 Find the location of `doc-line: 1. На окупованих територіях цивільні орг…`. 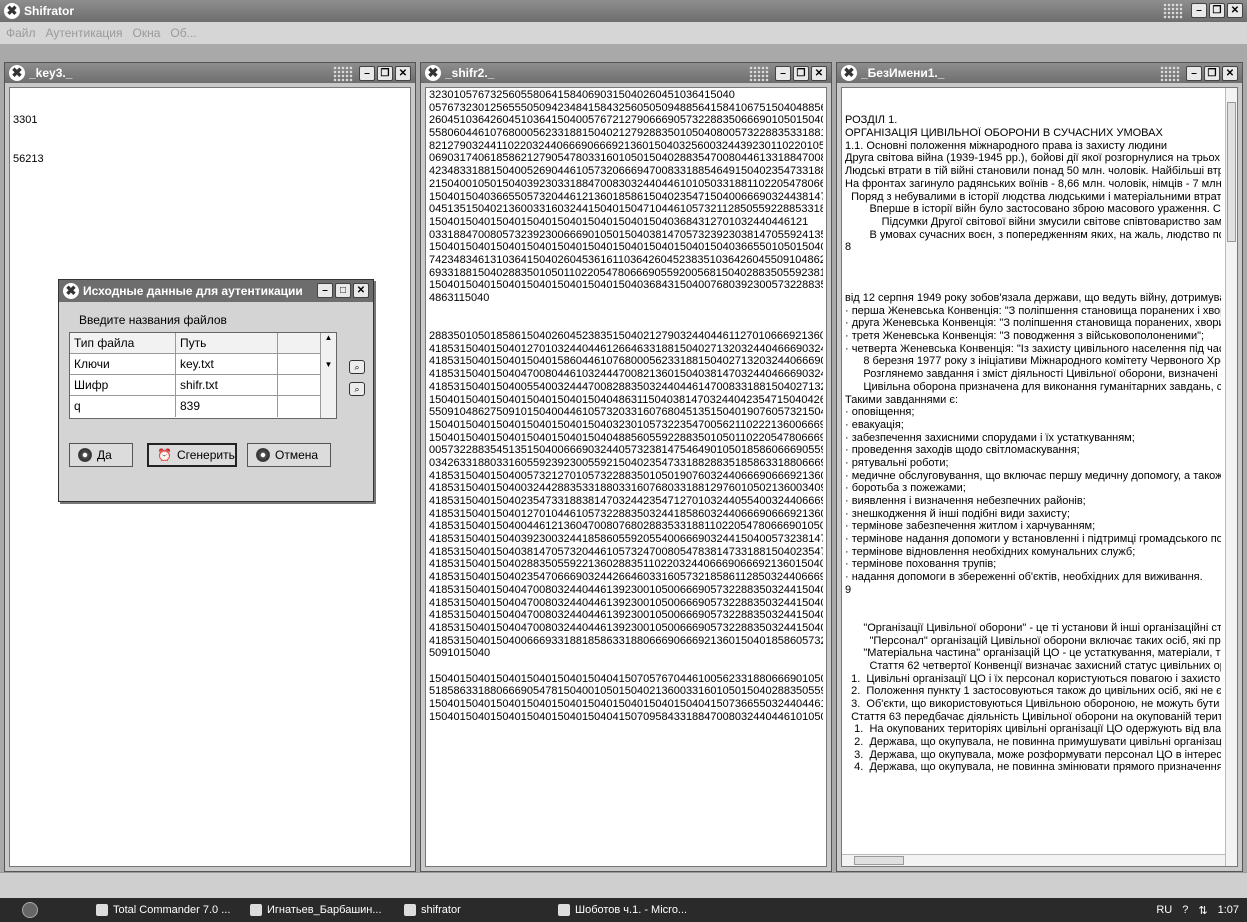

doc-line: 1. На окупованих територіях цивільні орг… is located at coordinates (1033, 729).